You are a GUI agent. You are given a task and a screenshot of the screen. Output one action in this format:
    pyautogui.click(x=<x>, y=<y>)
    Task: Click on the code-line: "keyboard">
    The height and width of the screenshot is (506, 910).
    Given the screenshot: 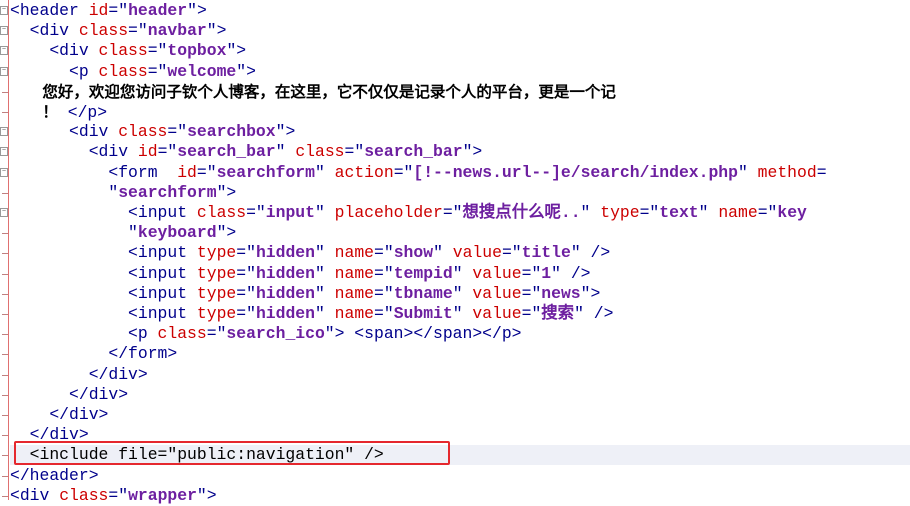 What is the action you would take?
    pyautogui.click(x=123, y=233)
    